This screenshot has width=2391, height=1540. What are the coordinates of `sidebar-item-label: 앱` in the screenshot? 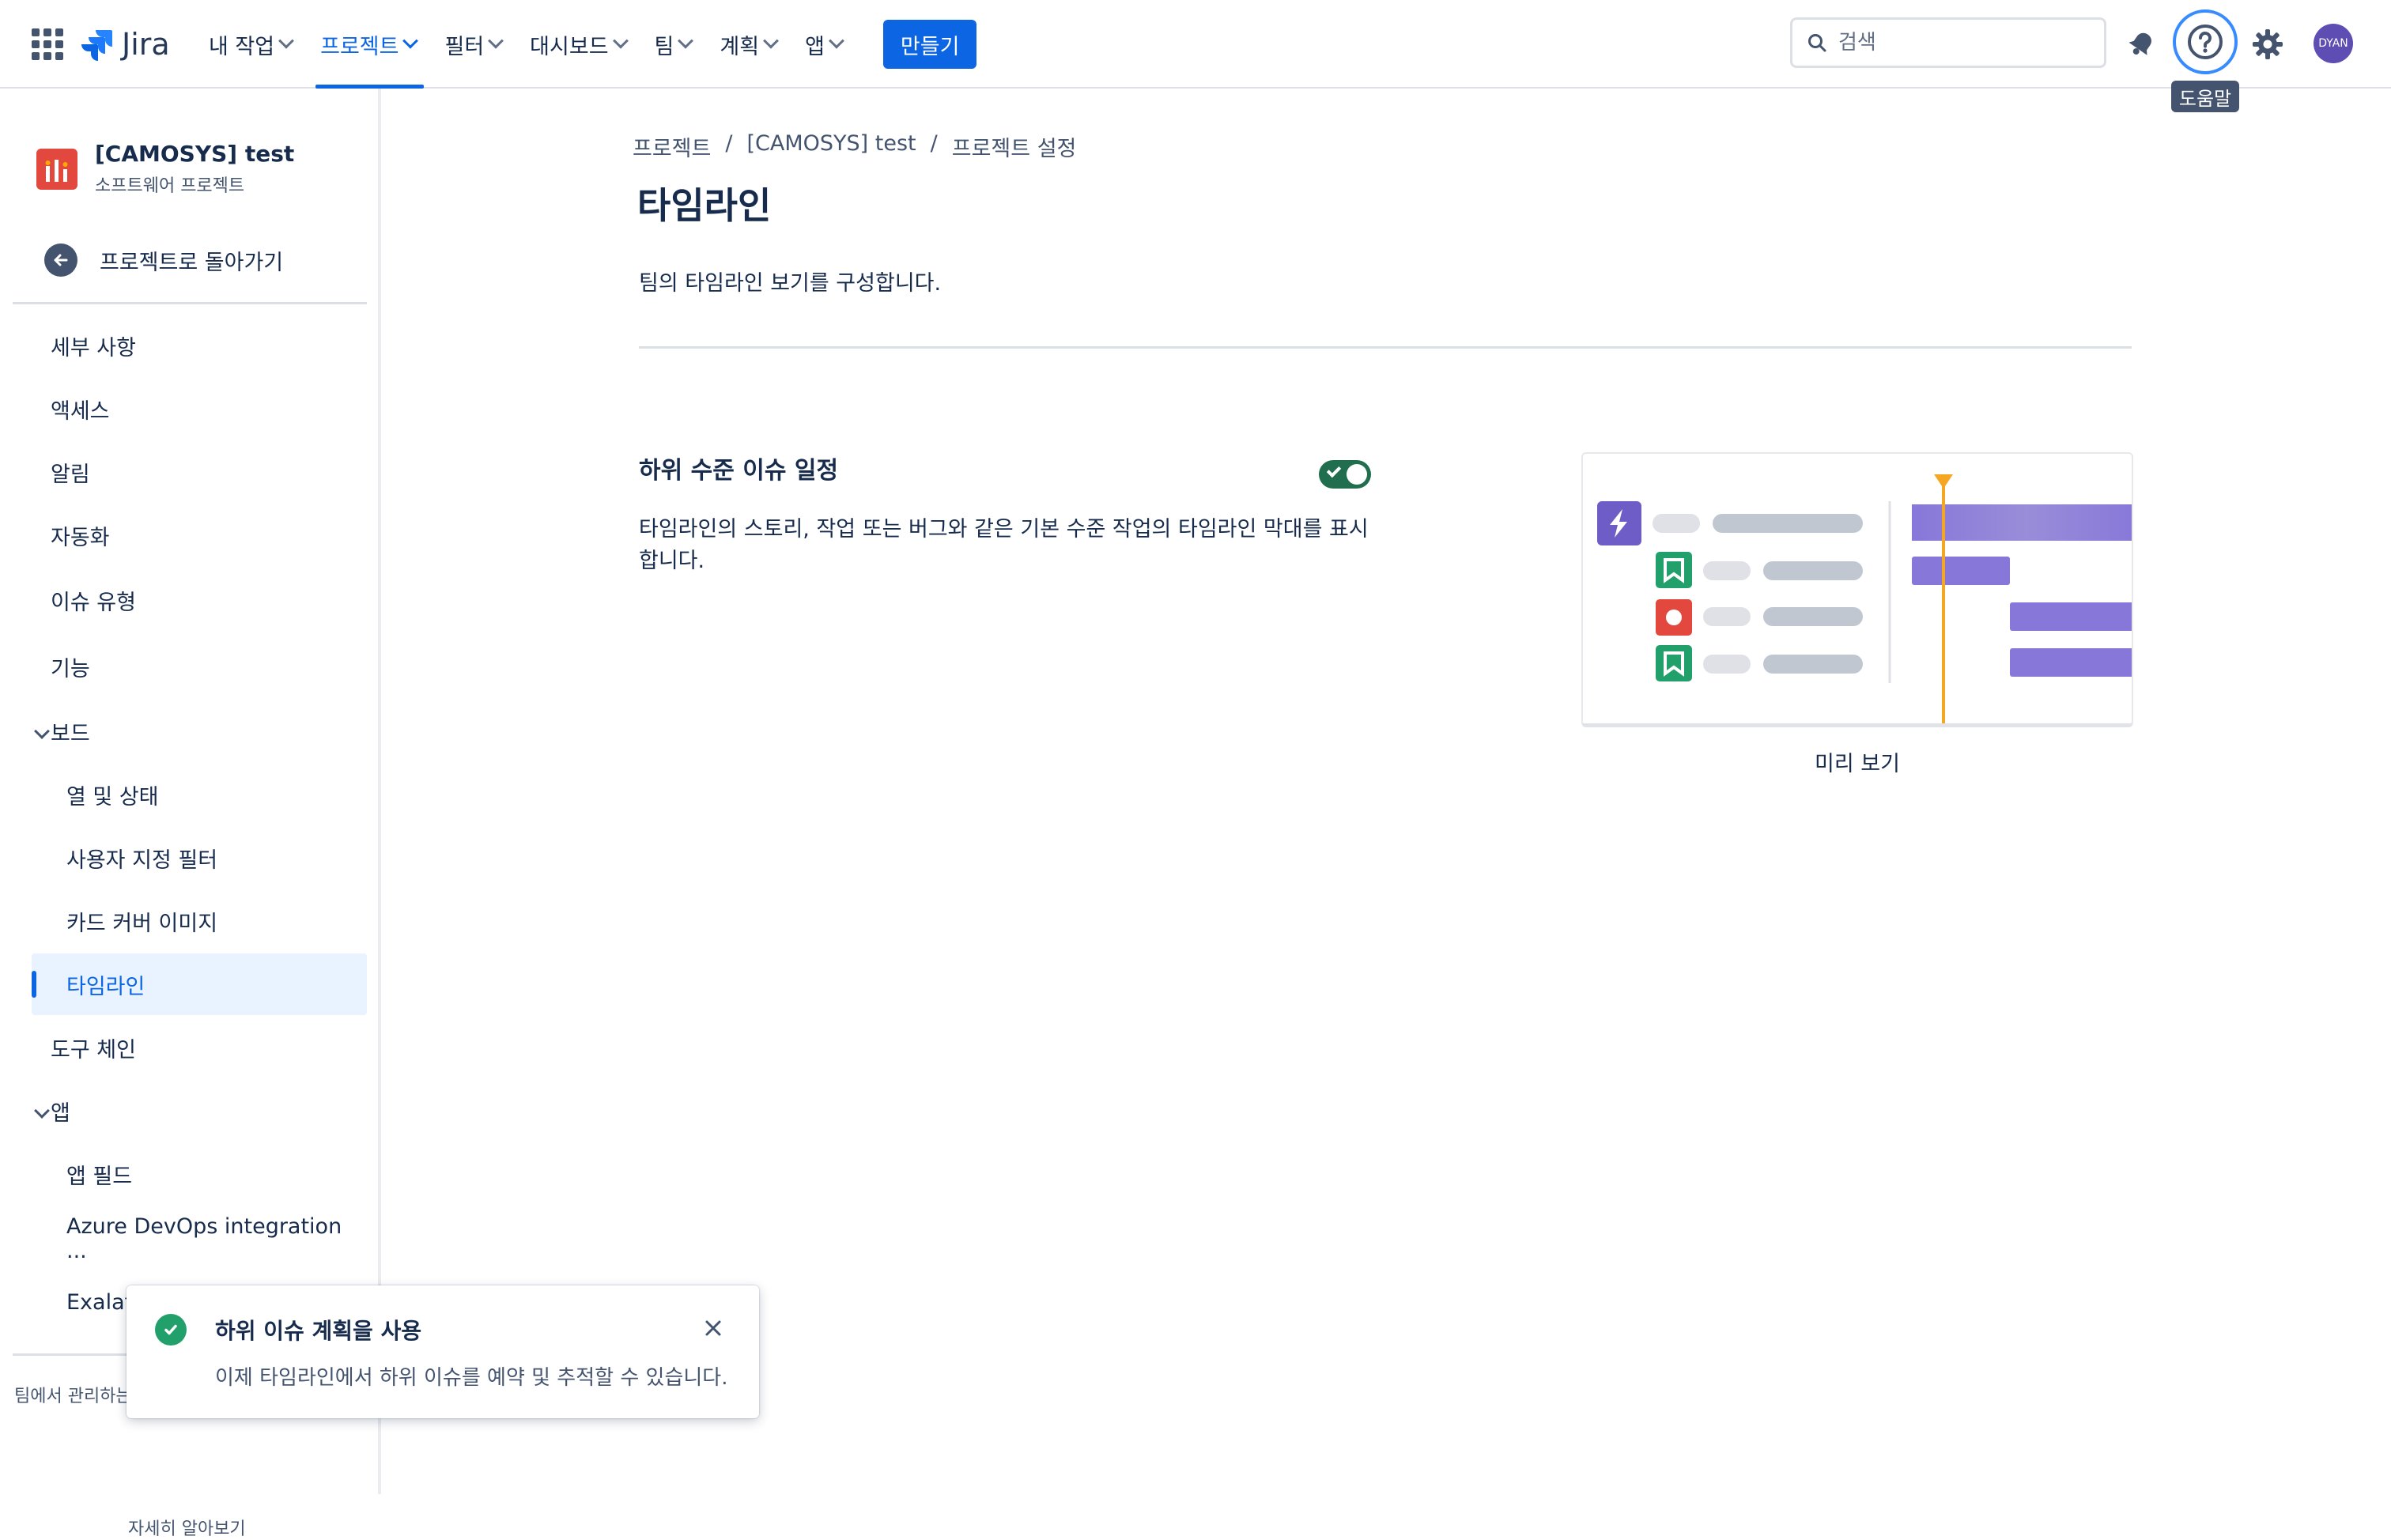 It's located at (60, 1113).